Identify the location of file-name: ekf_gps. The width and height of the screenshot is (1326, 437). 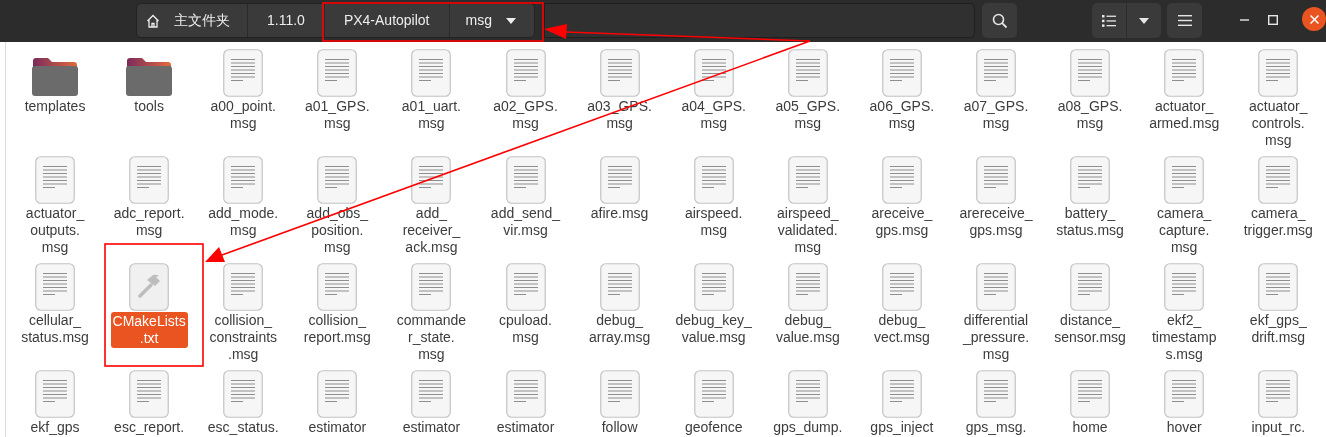
(55, 427).